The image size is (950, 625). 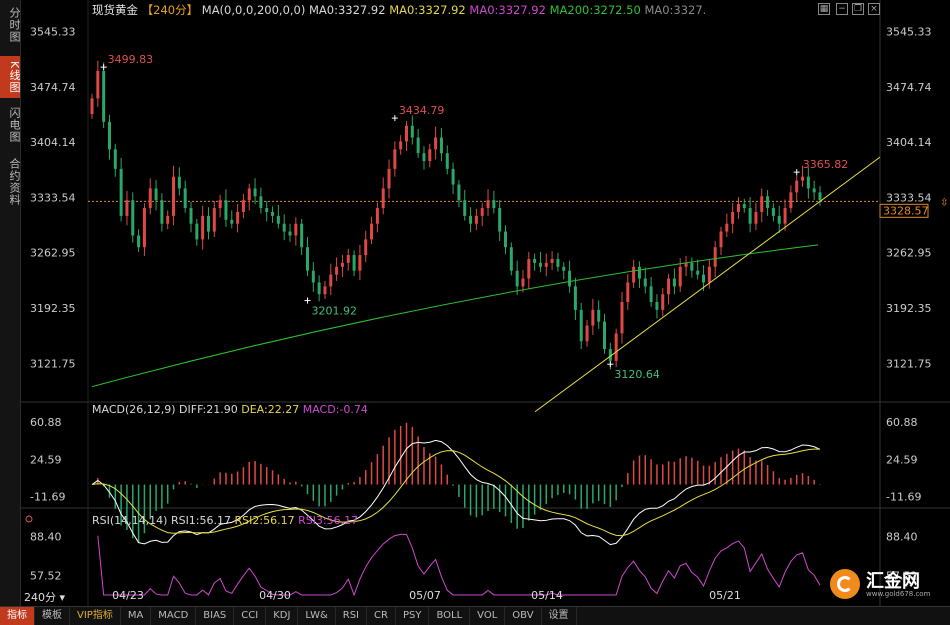 What do you see at coordinates (17, 616) in the screenshot?
I see `indicator-tab-0: 指标` at bounding box center [17, 616].